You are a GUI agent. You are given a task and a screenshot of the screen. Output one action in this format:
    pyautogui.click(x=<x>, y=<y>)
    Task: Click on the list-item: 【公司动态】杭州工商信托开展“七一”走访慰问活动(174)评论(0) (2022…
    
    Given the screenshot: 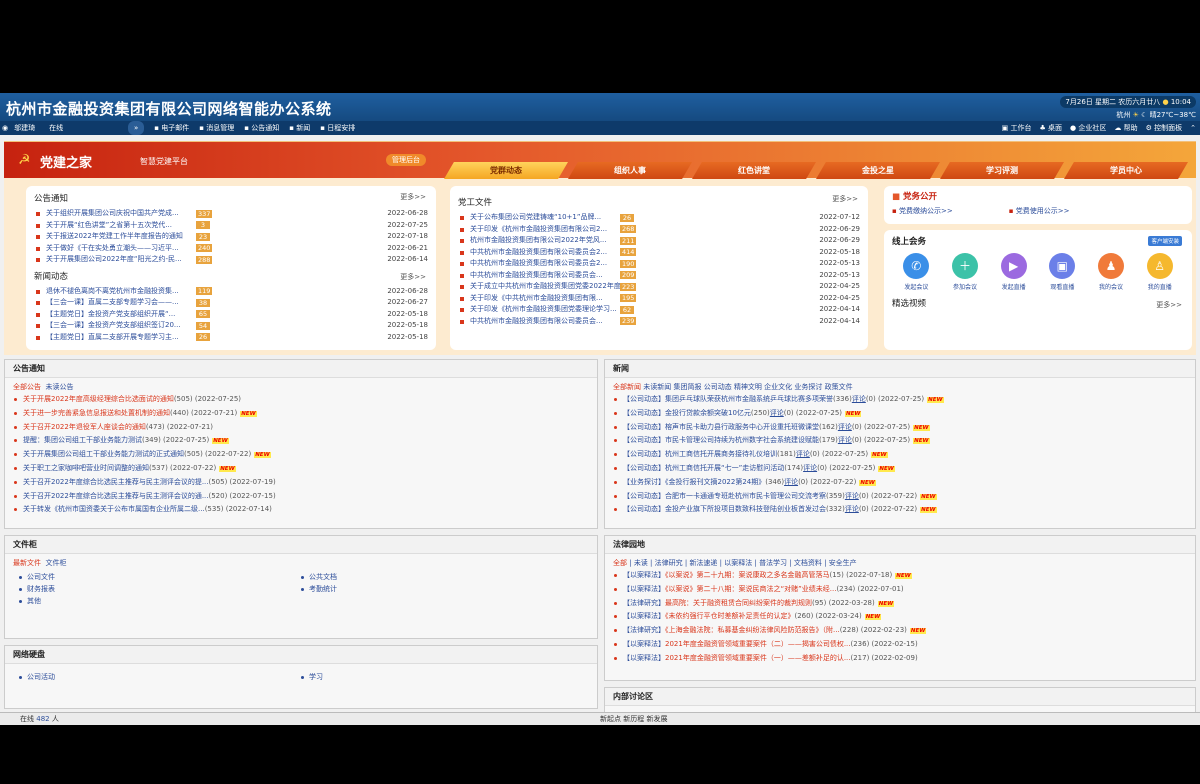 What is the action you would take?
    pyautogui.click(x=900, y=469)
    